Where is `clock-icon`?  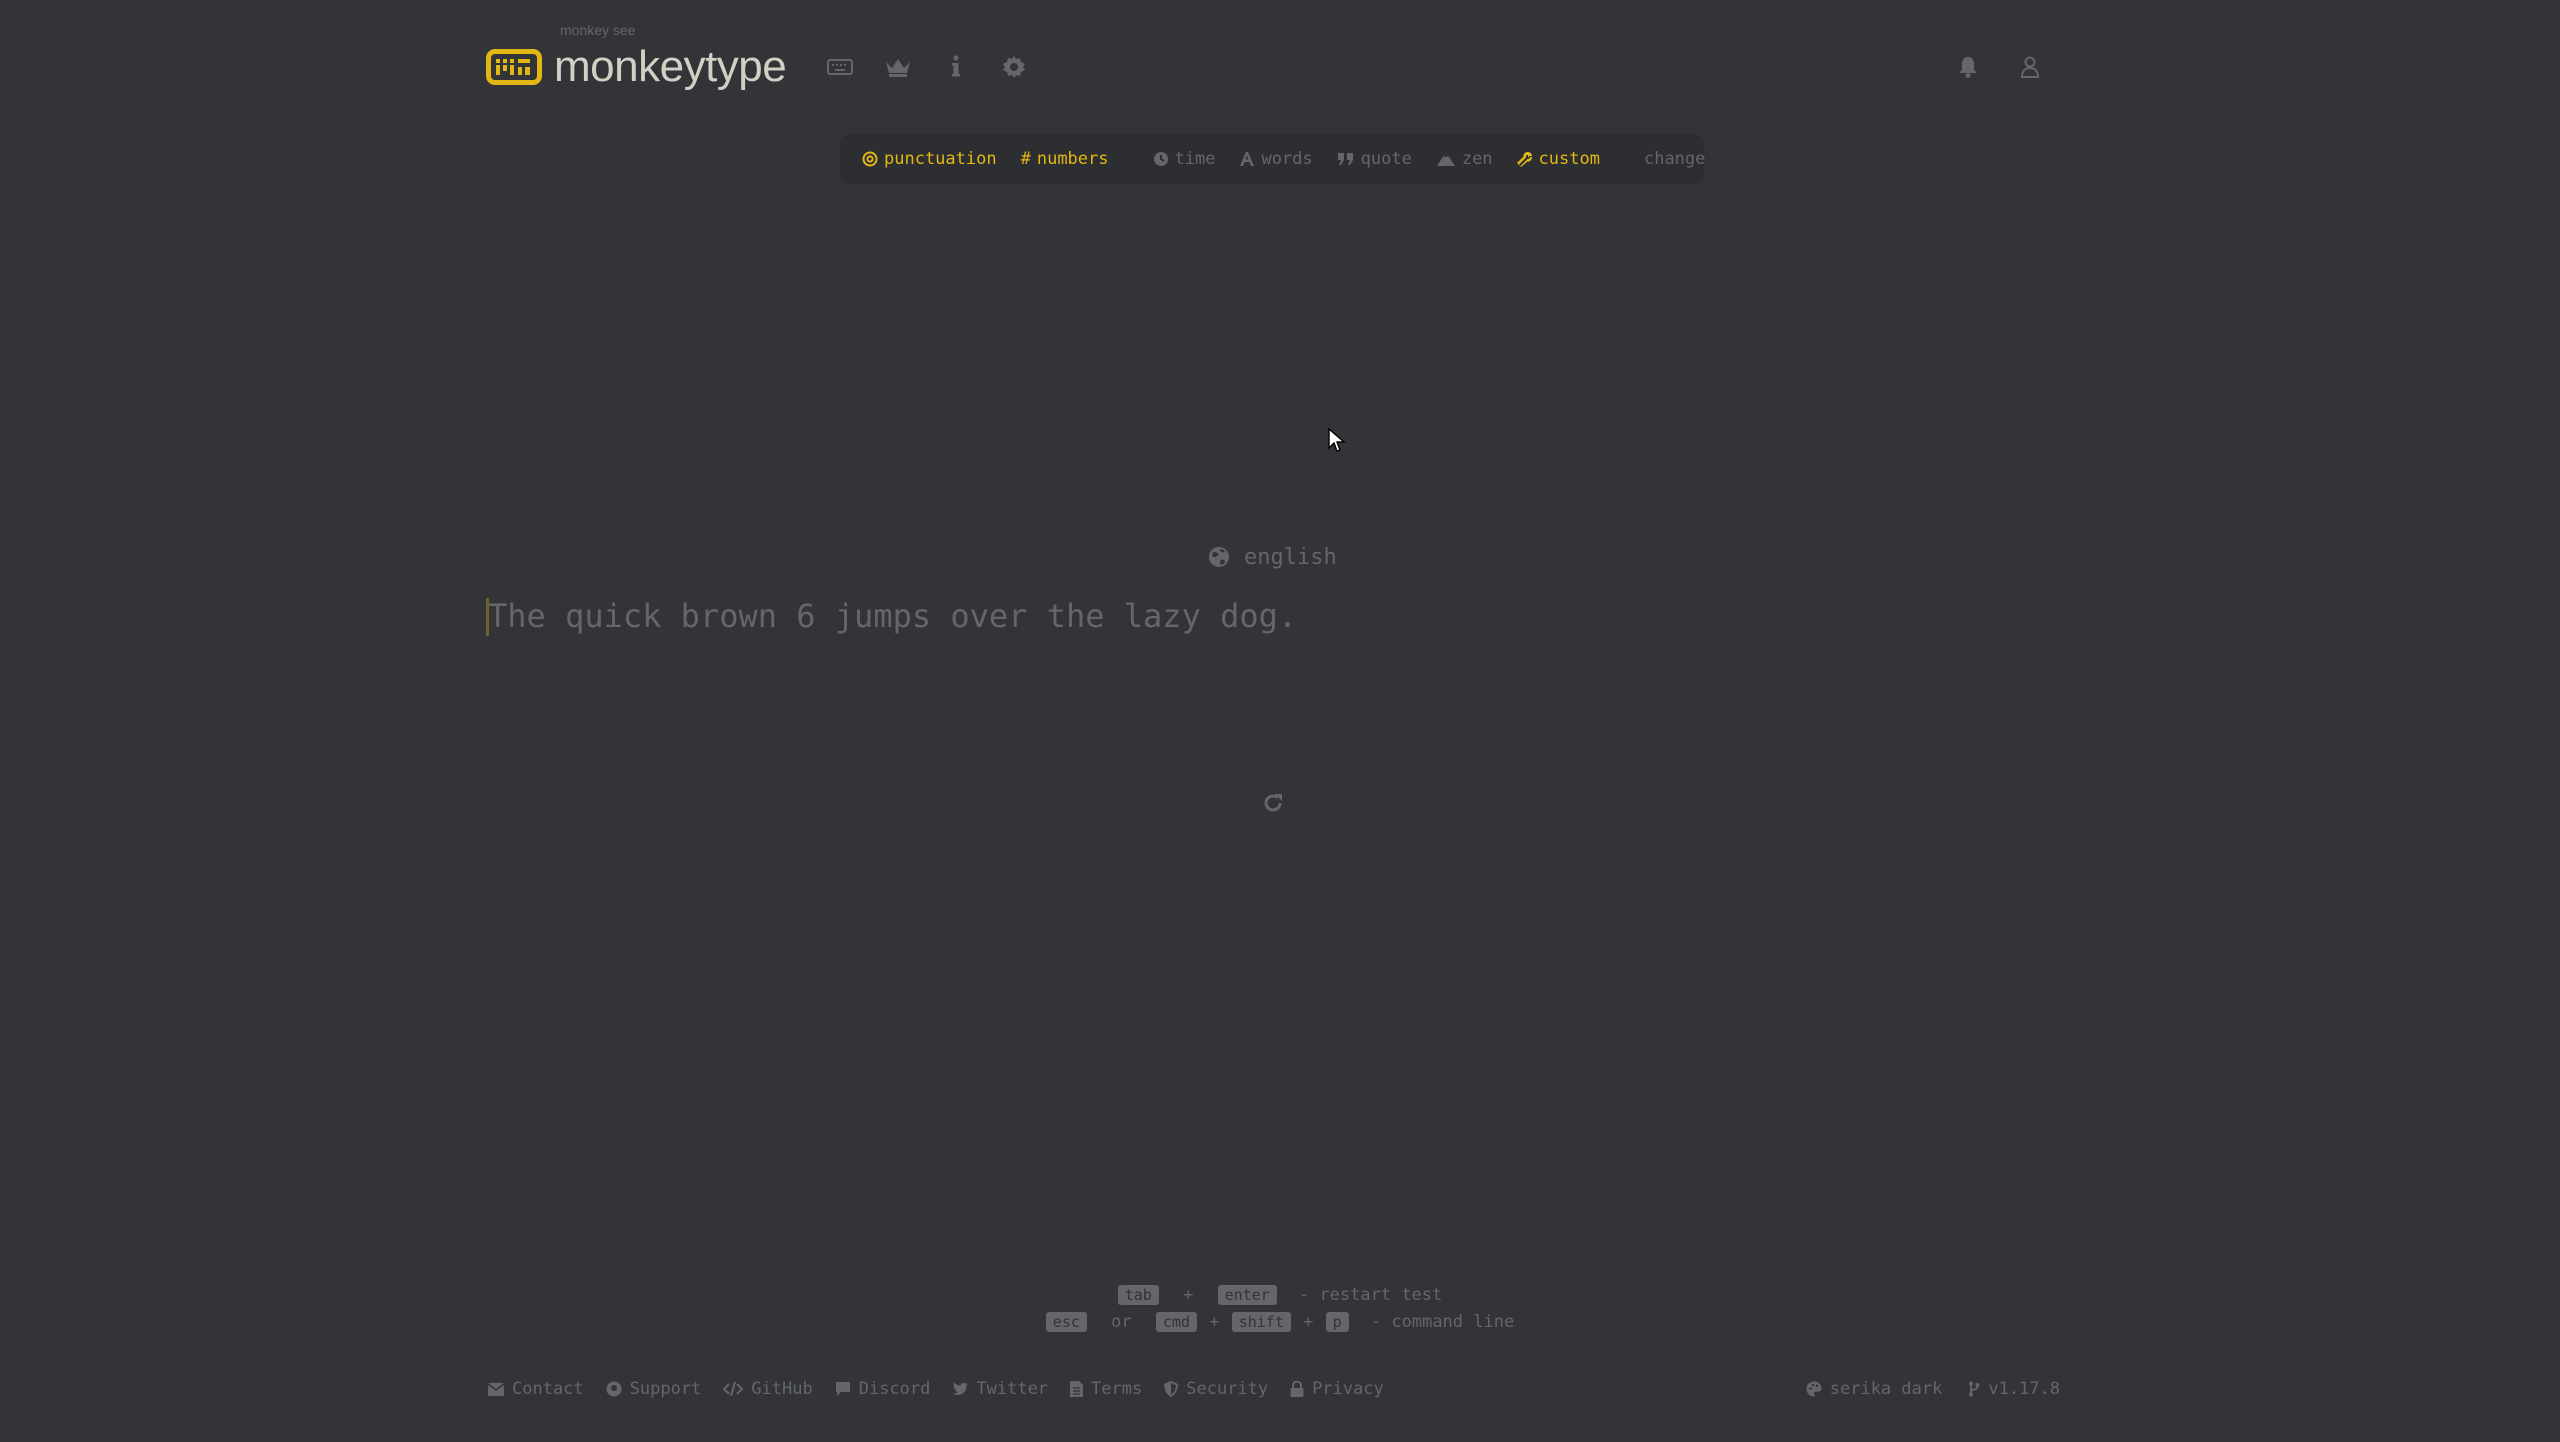 clock-icon is located at coordinates (1160, 159).